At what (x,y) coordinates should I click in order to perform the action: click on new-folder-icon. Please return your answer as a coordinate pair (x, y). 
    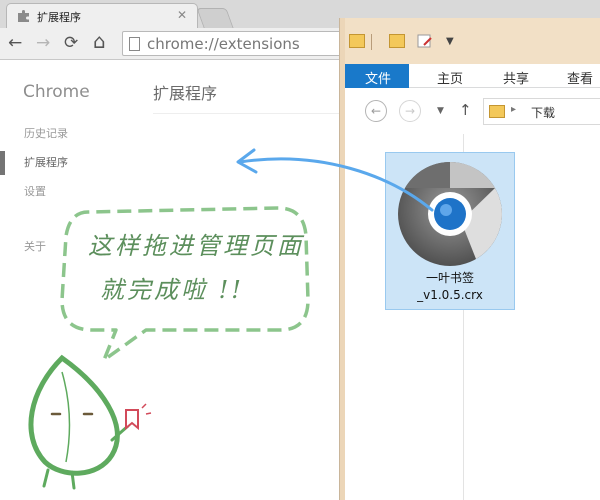
    Looking at the image, I should click on (397, 41).